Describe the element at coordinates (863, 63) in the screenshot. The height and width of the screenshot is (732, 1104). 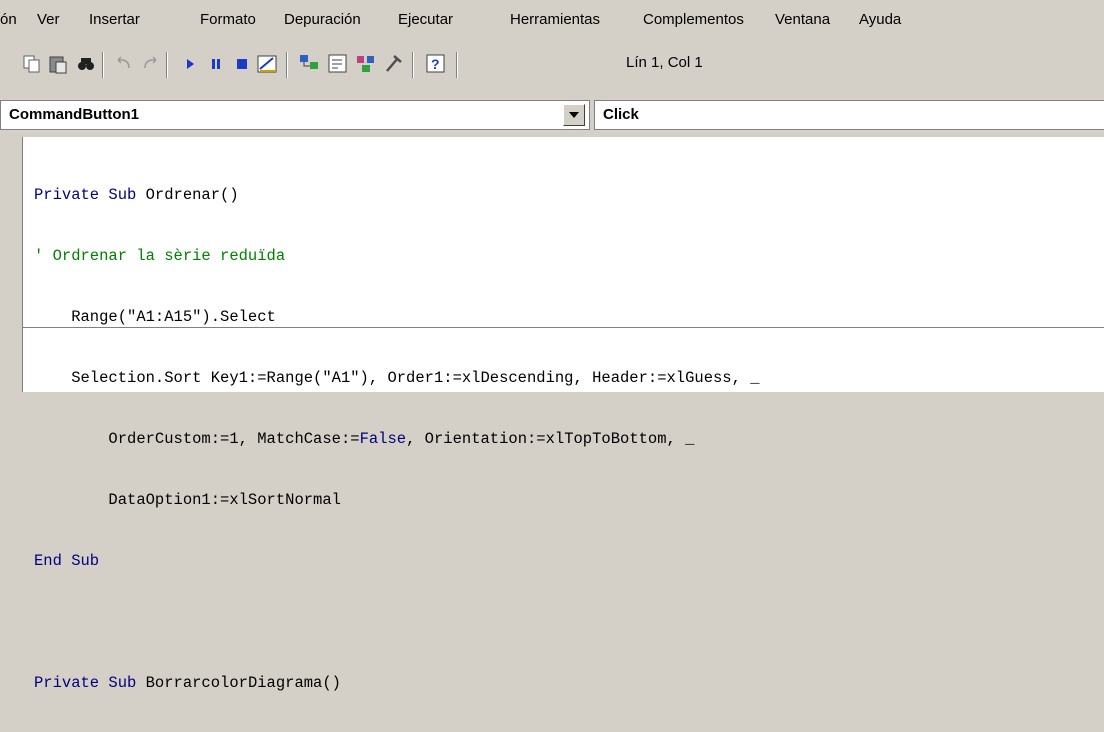
I see `cursor-position-display: Lín 1, Col 1 ▼` at that location.